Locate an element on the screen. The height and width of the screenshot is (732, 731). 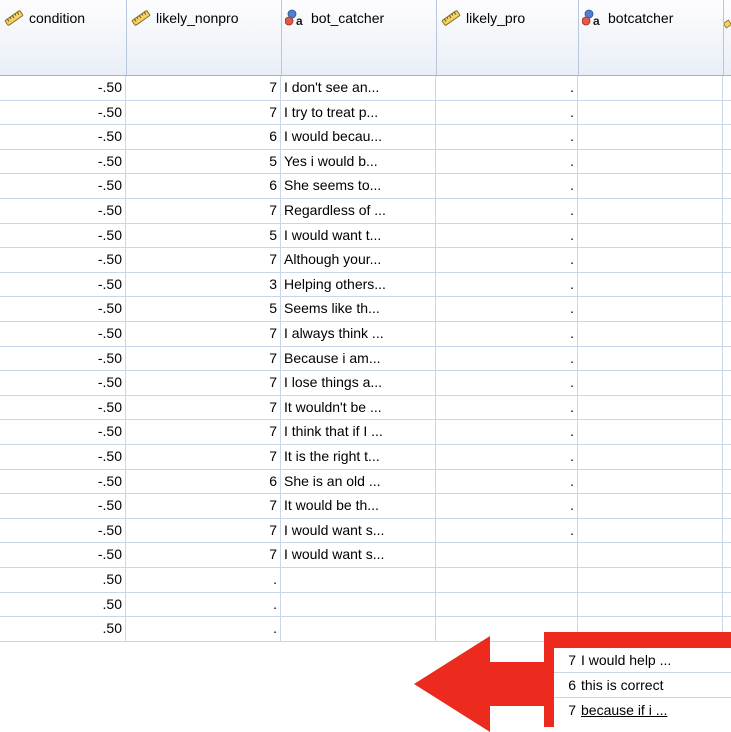
bot-catcher-cell is located at coordinates (358, 580).